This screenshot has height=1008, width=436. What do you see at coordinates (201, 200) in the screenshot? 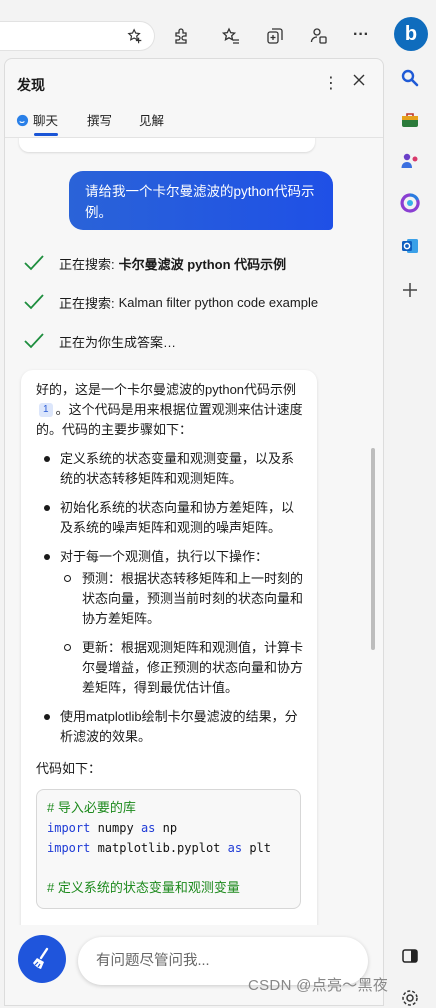
I see `user-message: 请给我一个卡尔曼滤波的python代码示例。` at bounding box center [201, 200].